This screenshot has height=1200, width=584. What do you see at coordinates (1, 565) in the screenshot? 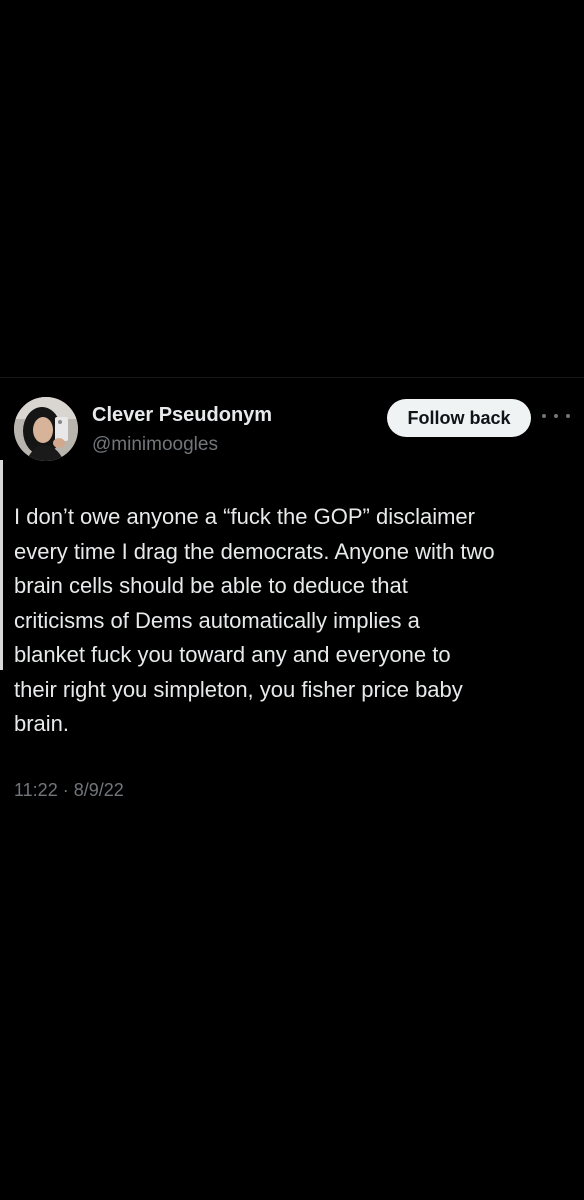
I see `screen-edge-marker` at bounding box center [1, 565].